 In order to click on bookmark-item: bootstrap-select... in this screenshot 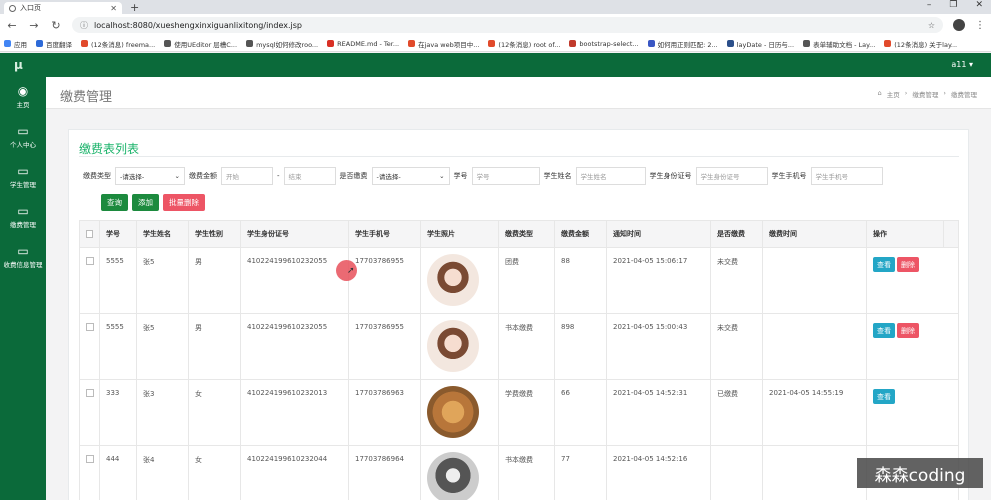, I will do `click(604, 43)`.